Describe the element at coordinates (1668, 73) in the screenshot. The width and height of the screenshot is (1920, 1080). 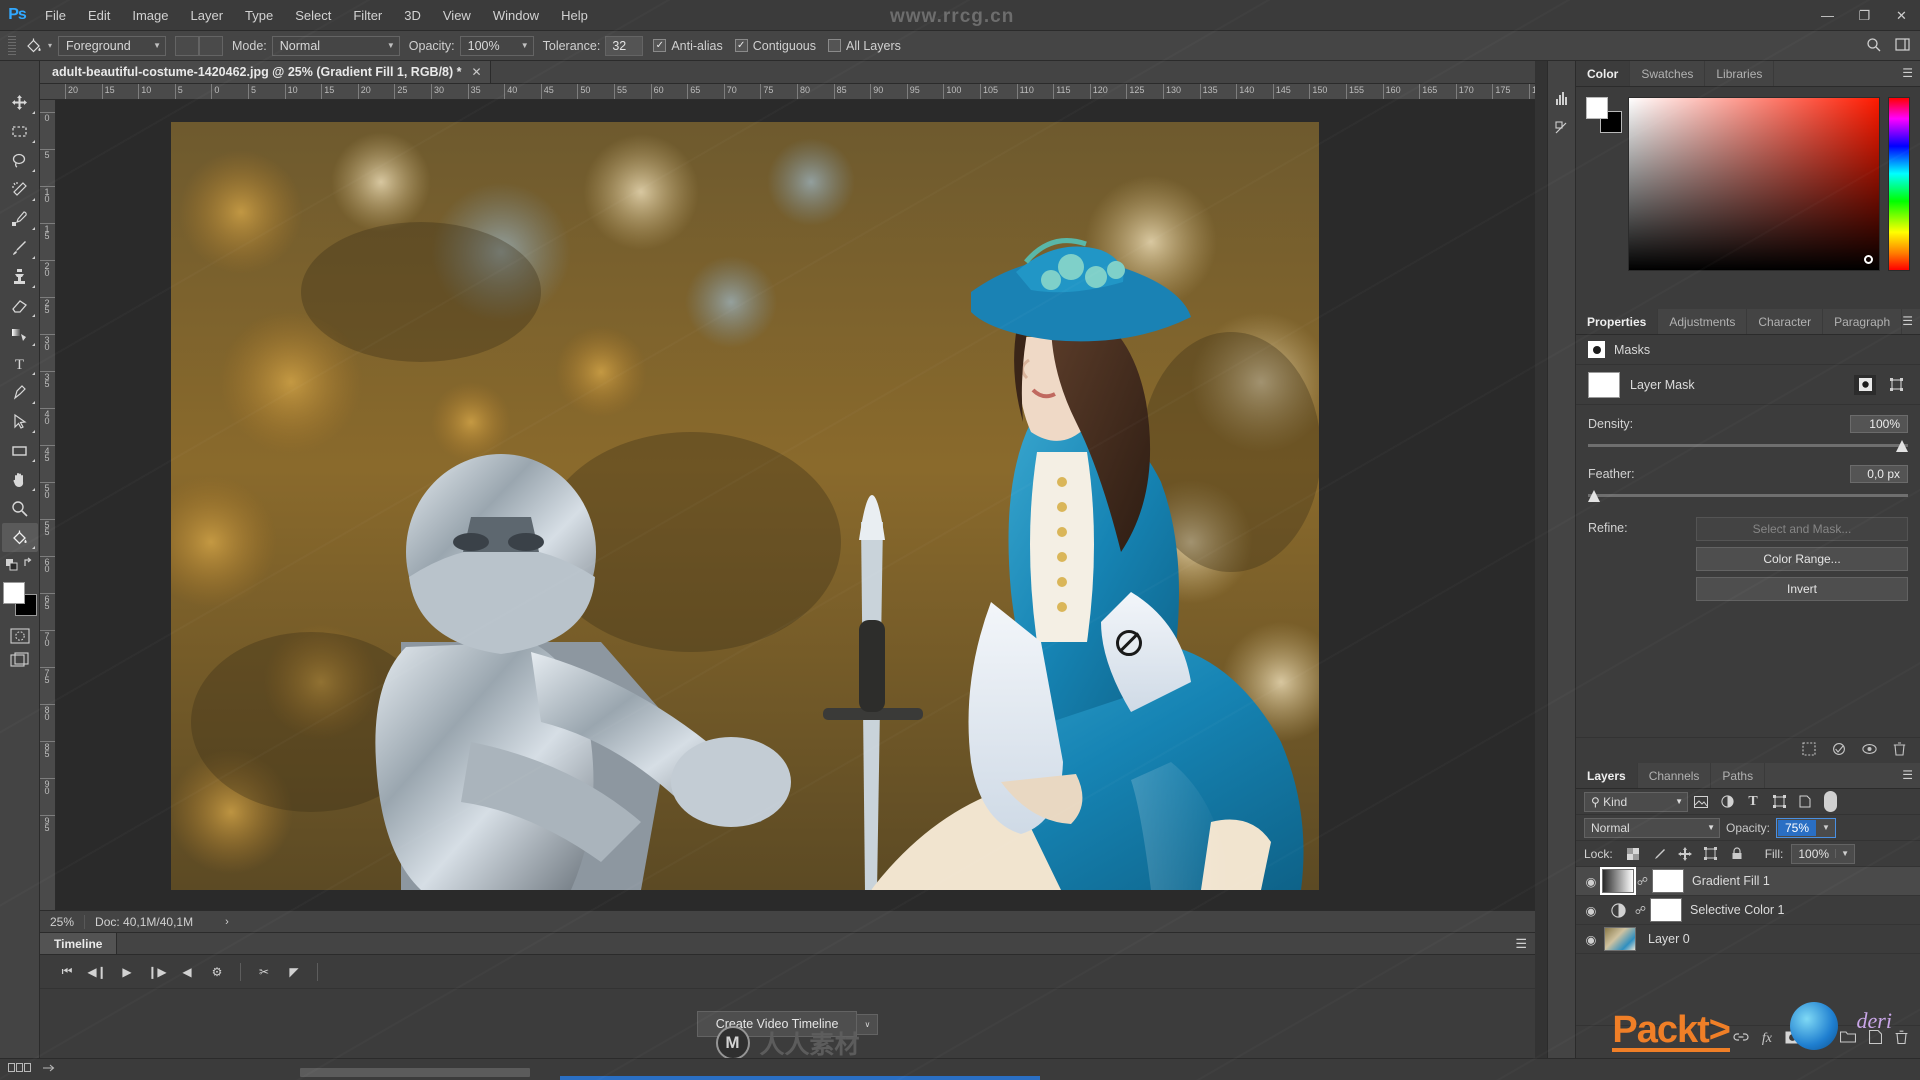
I see `tab-swatches: Swatches` at that location.